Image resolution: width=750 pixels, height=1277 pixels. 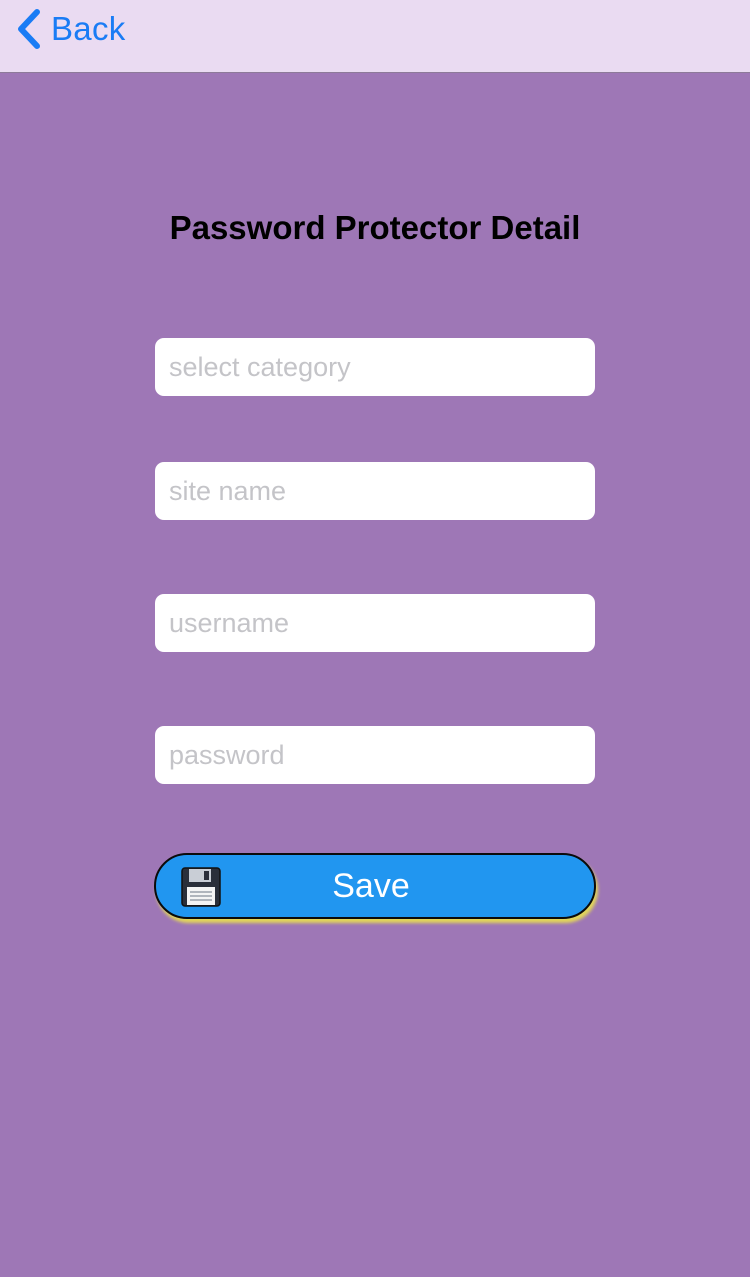 I want to click on username-field, so click(x=375, y=623).